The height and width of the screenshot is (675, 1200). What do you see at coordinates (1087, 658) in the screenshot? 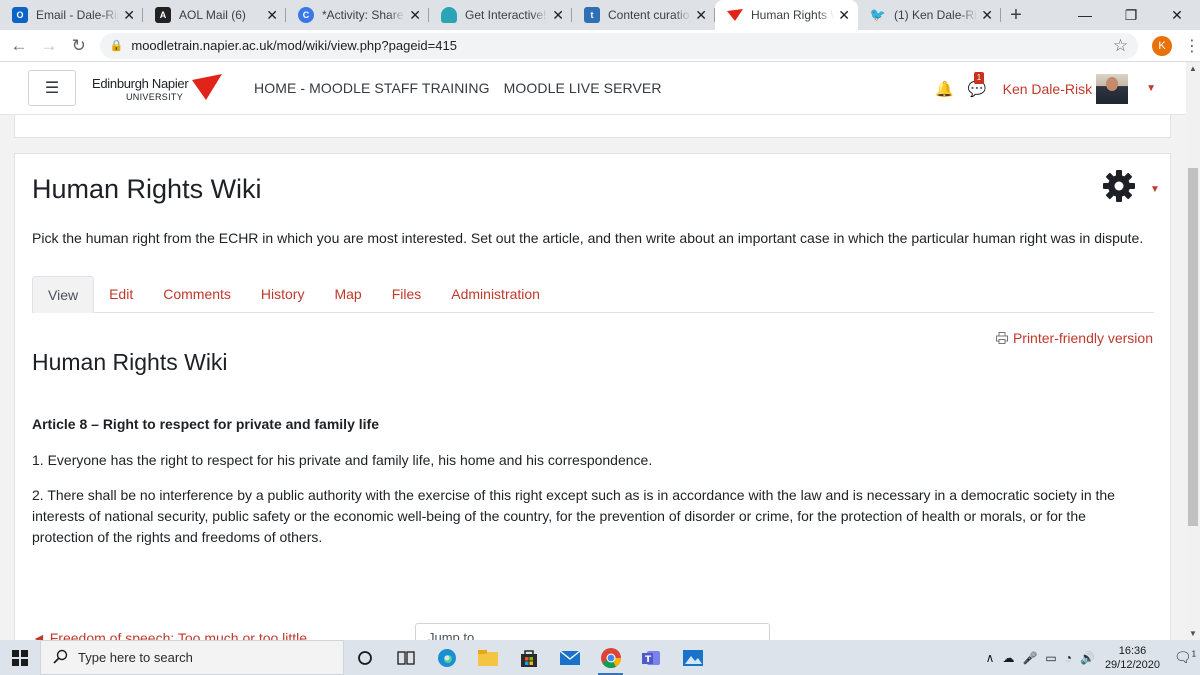
I see `volume-icon: 🔊` at bounding box center [1087, 658].